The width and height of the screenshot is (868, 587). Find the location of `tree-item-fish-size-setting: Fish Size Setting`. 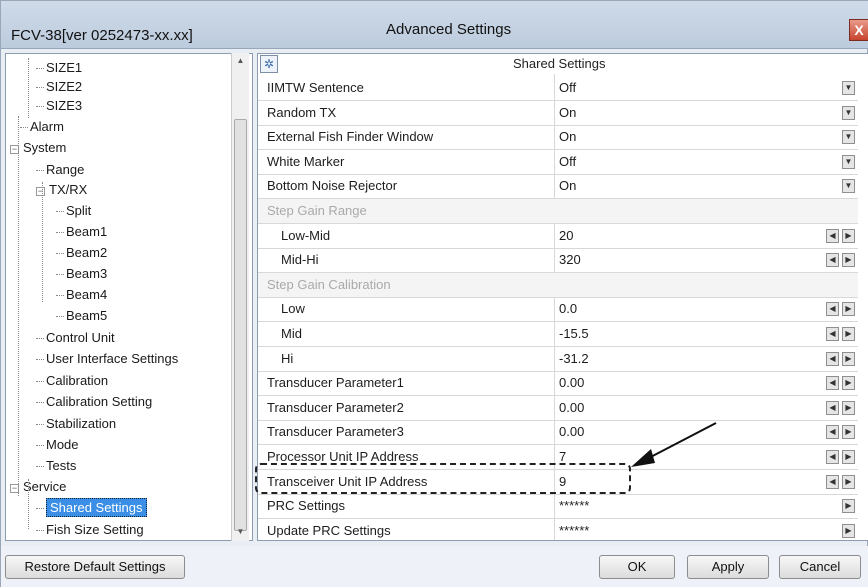

tree-item-fish-size-setting: Fish Size Setting is located at coordinates (90, 530).